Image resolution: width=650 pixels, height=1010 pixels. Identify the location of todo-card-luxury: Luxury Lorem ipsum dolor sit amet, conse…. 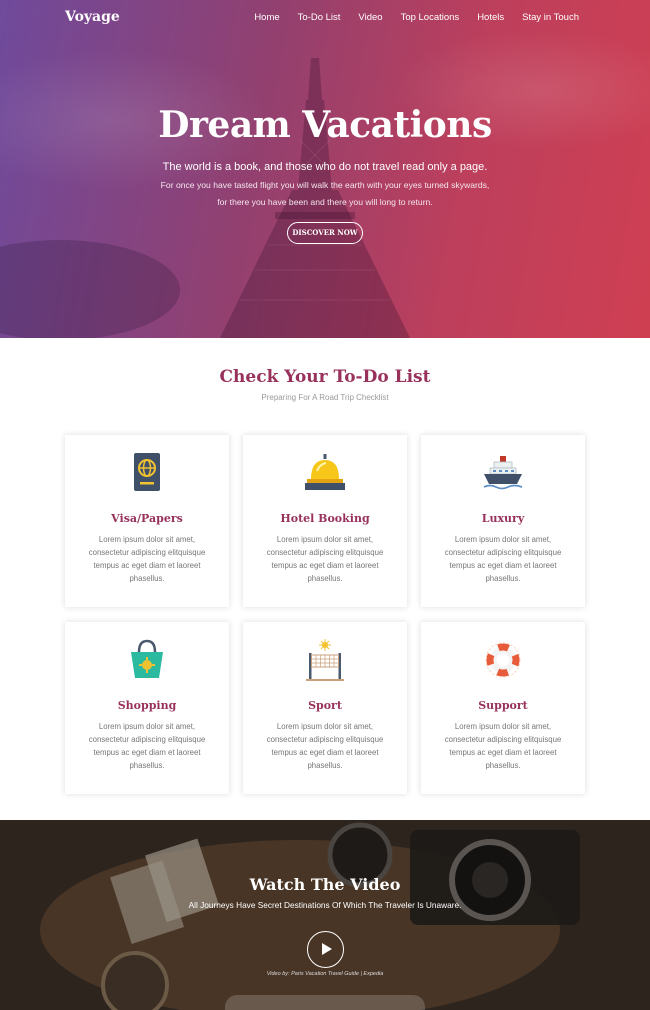
(503, 521).